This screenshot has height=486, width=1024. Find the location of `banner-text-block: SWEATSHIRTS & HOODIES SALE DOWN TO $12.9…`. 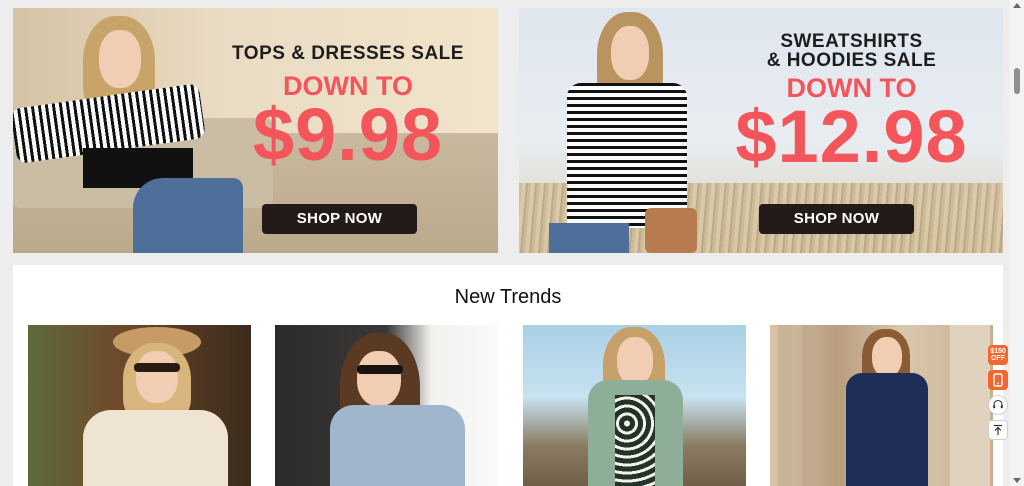

banner-text-block: SWEATSHIRTS & HOODIES SALE DOWN TO $12.9… is located at coordinates (851, 104).